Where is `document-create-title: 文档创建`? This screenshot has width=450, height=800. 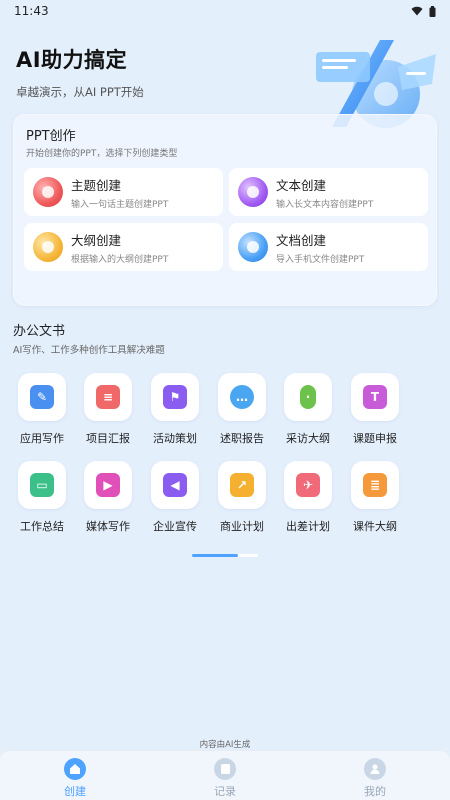 document-create-title: 文档创建 is located at coordinates (301, 240).